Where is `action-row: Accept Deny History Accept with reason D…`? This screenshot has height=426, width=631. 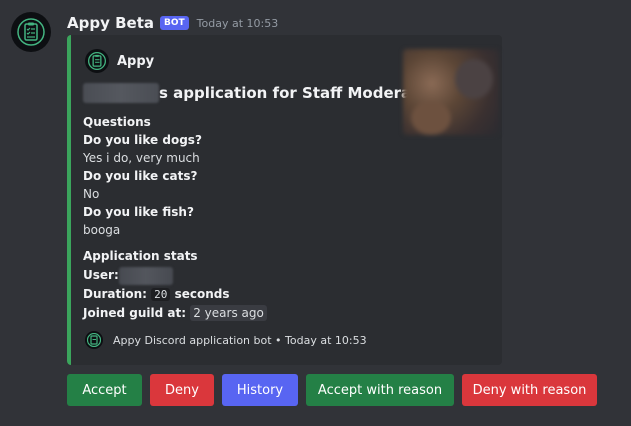
action-row: Accept Deny History Accept with reason D… is located at coordinates (336, 390).